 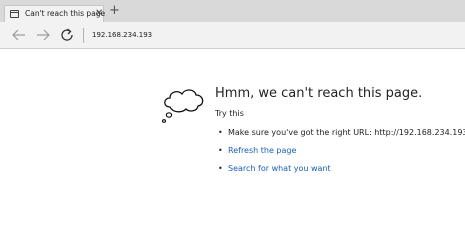 I want to click on refresh-page-link: Refresh the page, so click(x=262, y=150).